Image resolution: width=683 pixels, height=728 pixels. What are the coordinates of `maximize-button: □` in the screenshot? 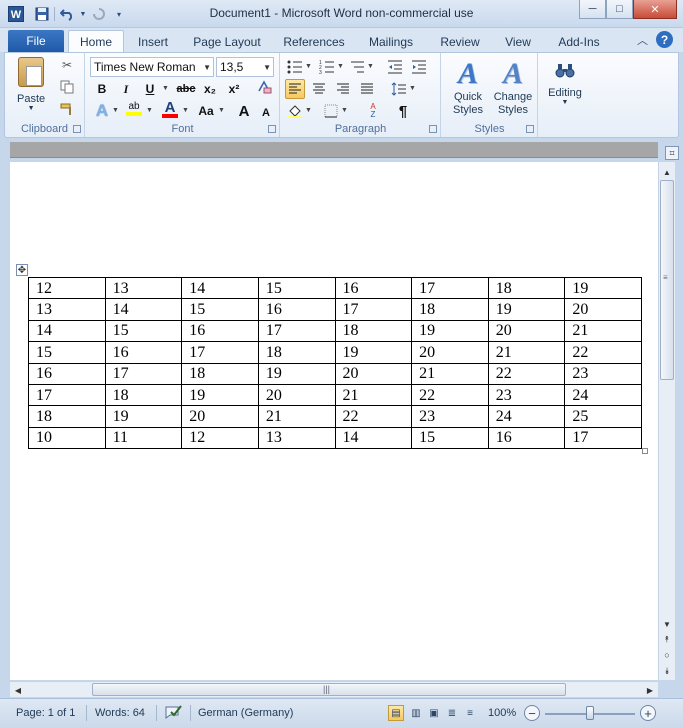 It's located at (619, 9).